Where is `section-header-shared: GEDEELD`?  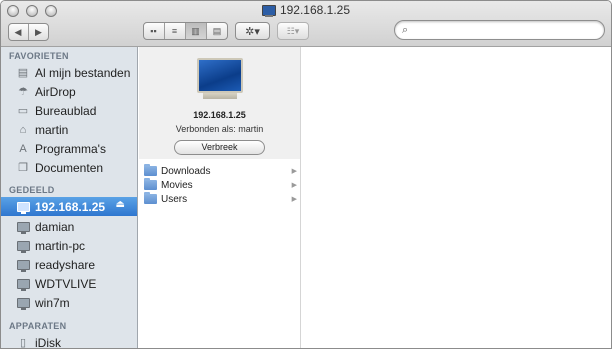
section-header-shared: GEDEELD is located at coordinates (32, 190).